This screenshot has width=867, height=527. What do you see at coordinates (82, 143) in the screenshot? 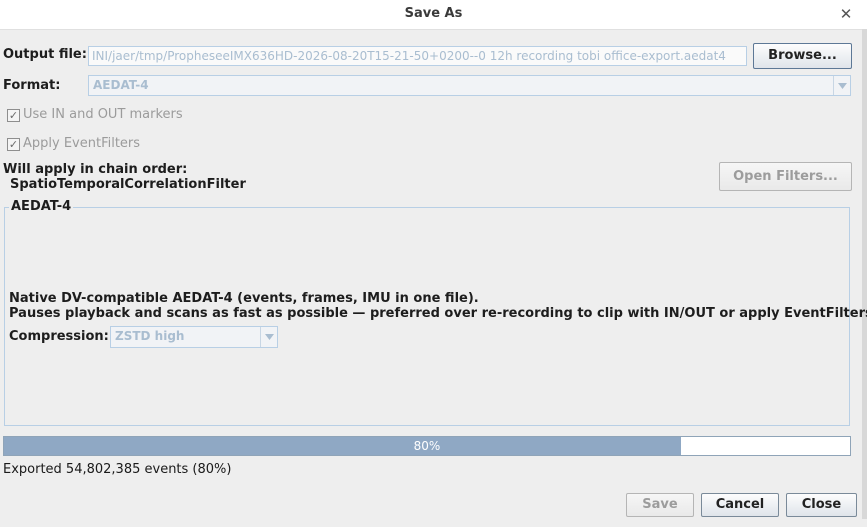
I see `apply-filters-label: Apply EventFilters` at bounding box center [82, 143].